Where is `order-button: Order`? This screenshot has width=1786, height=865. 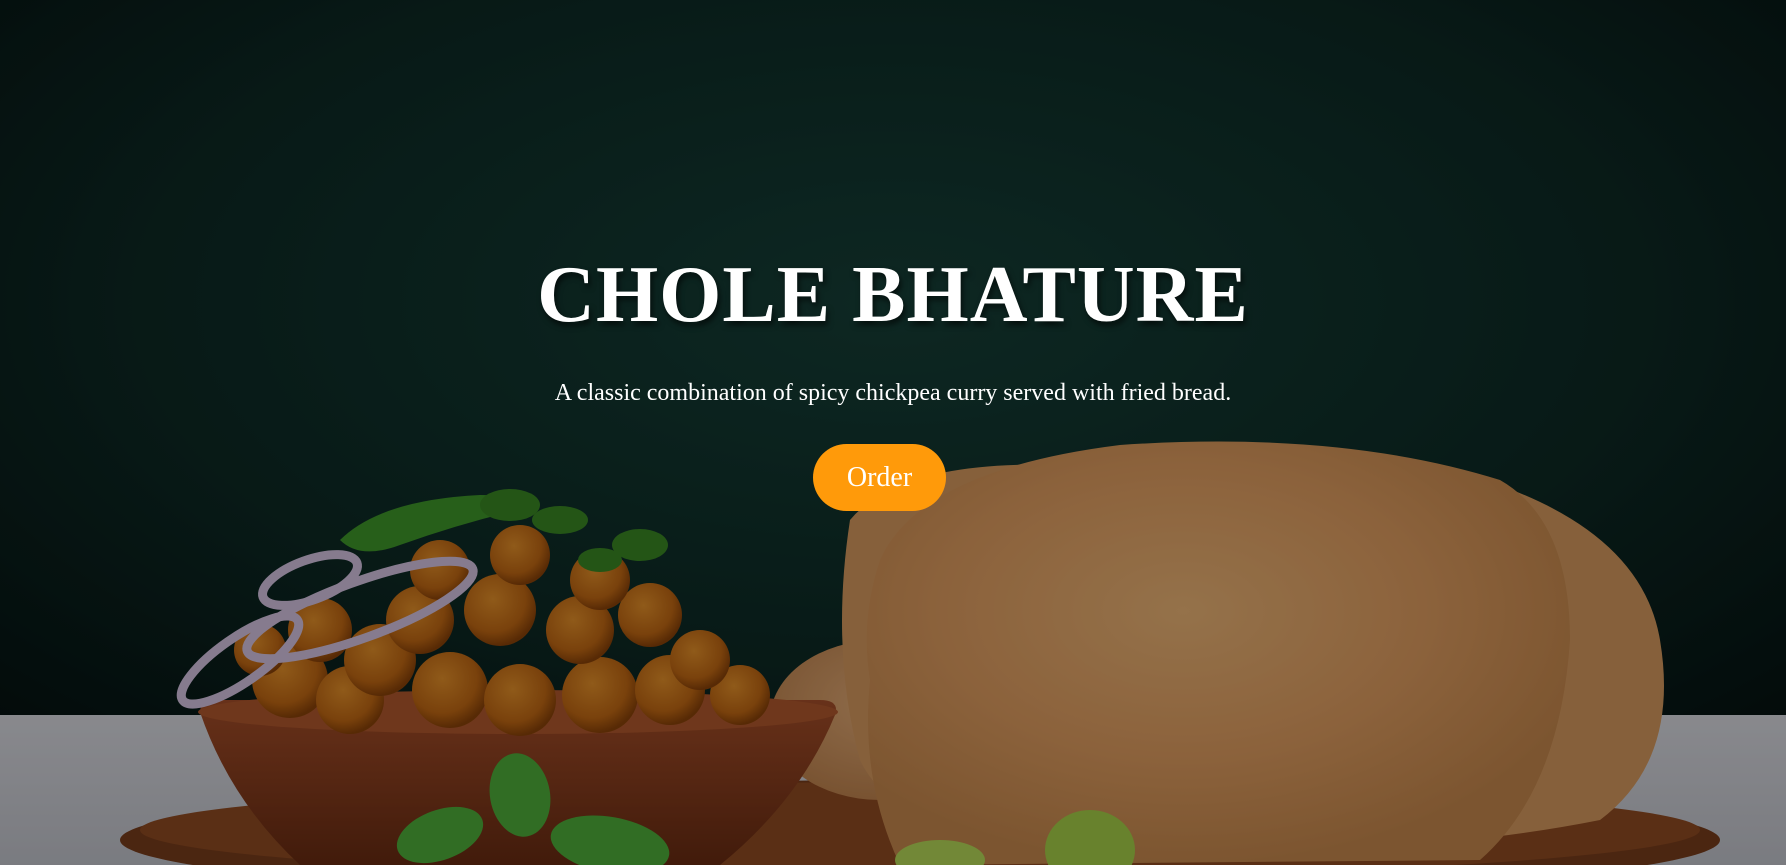
order-button: Order is located at coordinates (879, 477).